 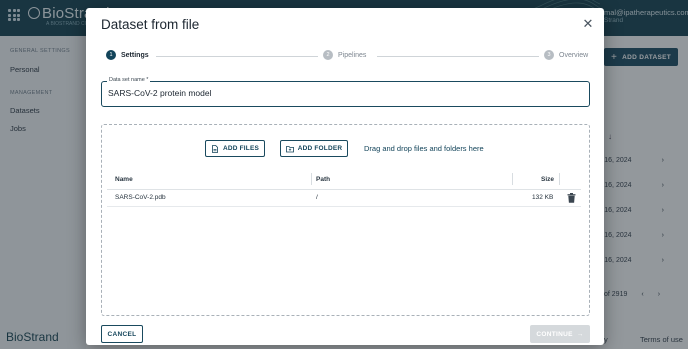 I want to click on table-row: SARS-CoV-2.pdb / 132 KB, so click(x=344, y=198).